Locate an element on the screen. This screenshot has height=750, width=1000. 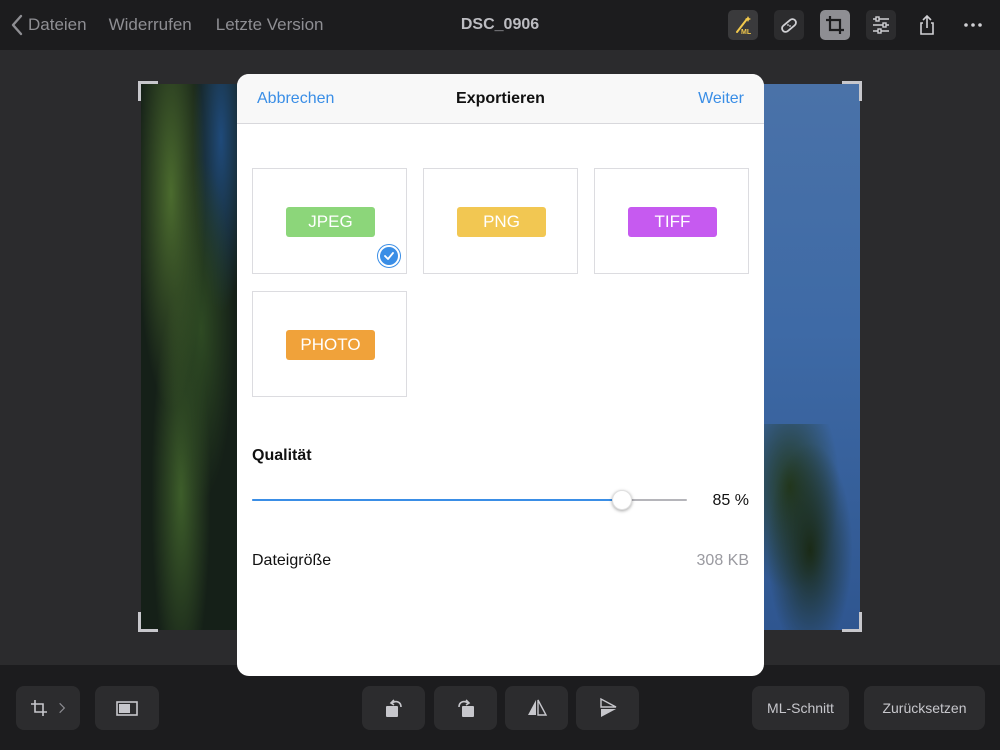
format-option-png: PNG is located at coordinates (500, 221).